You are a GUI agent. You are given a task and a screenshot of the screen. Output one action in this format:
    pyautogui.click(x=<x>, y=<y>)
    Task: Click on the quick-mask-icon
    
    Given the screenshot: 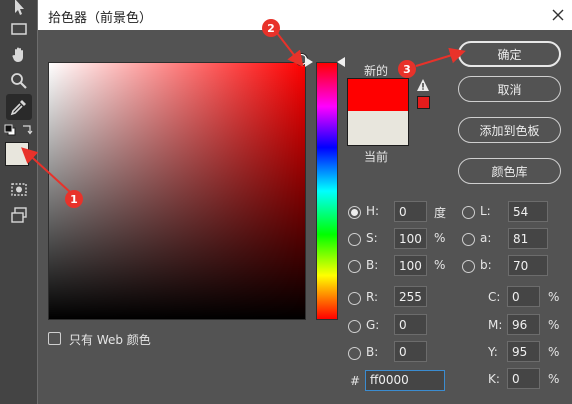 What is the action you would take?
    pyautogui.click(x=19, y=189)
    